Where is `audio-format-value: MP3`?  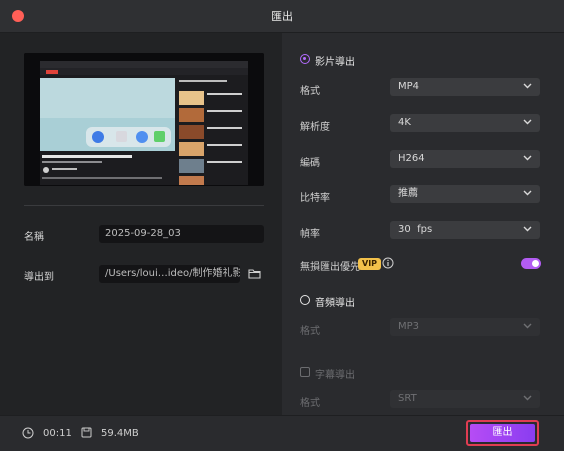
audio-format-value: MP3 is located at coordinates (409, 326).